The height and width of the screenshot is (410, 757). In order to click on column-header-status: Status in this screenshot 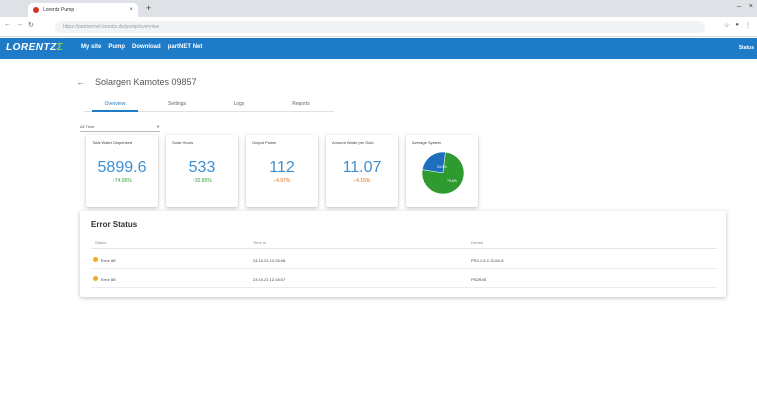, I will do `click(100, 242)`.